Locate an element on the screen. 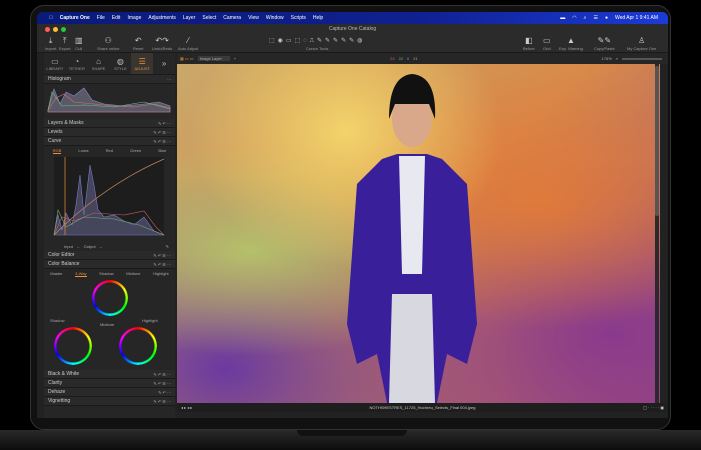  grid-button: ▭ Grid is located at coordinates (547, 43).